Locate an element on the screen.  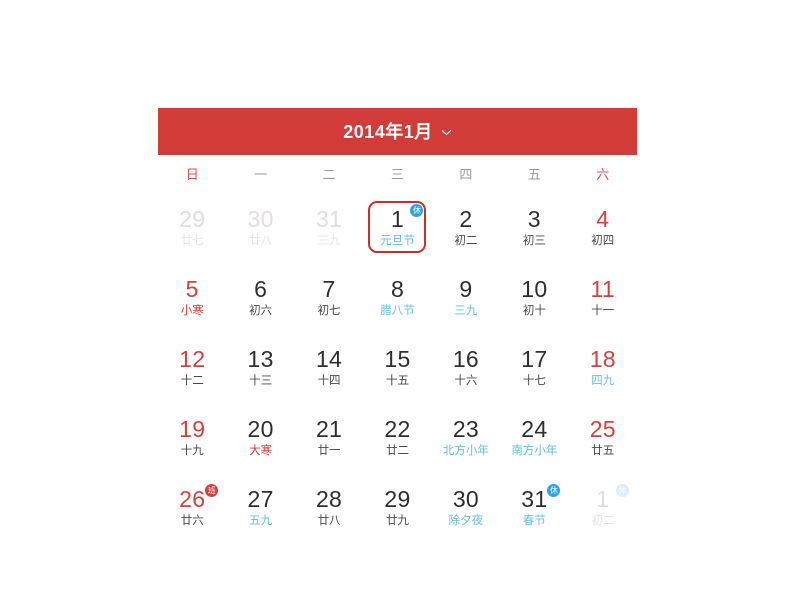
day-cell: 15 十五 is located at coordinates (397, 367).